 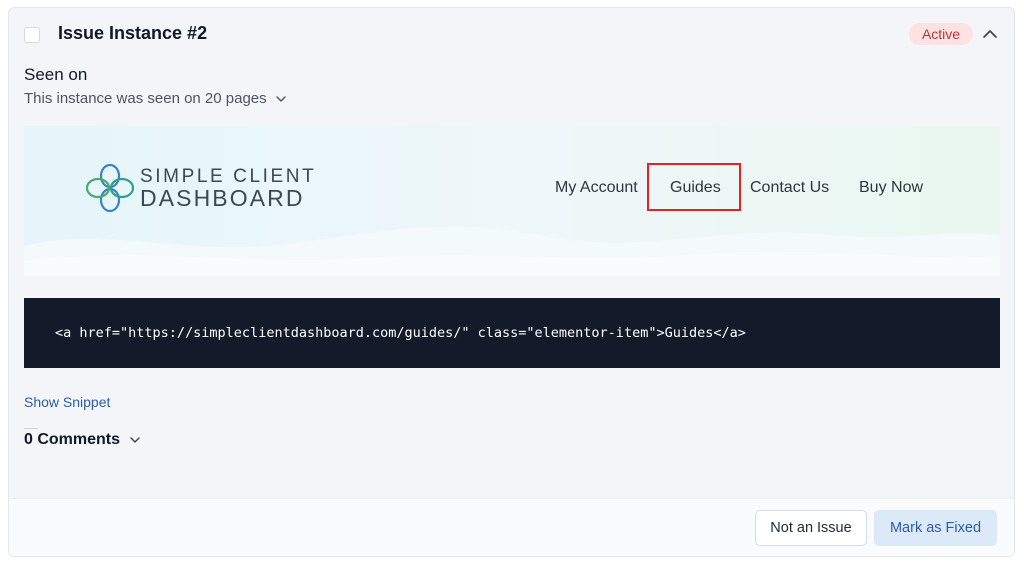 I want to click on site-logo: SIMPLE CLIENT DASHBOARD, so click(x=200, y=188).